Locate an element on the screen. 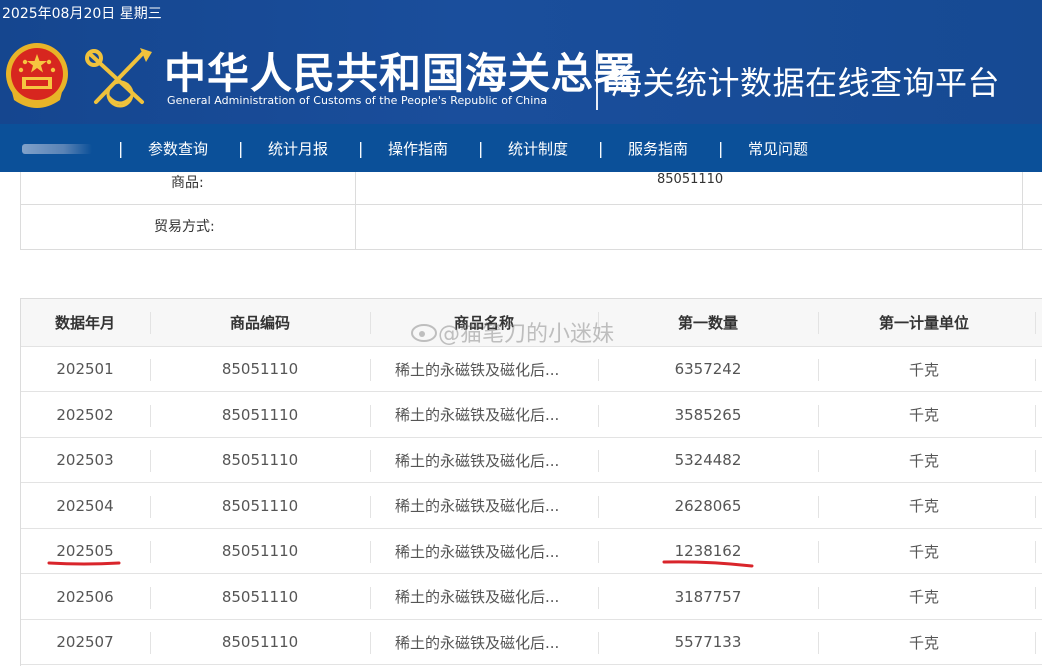  nav-item-stats-system: 统计制度 is located at coordinates (538, 148).